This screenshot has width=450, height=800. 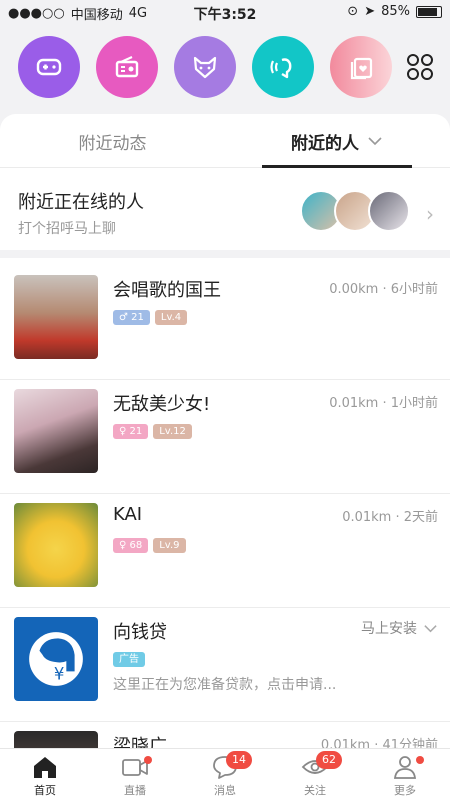 I want to click on quick-icons-row, so click(x=225, y=69).